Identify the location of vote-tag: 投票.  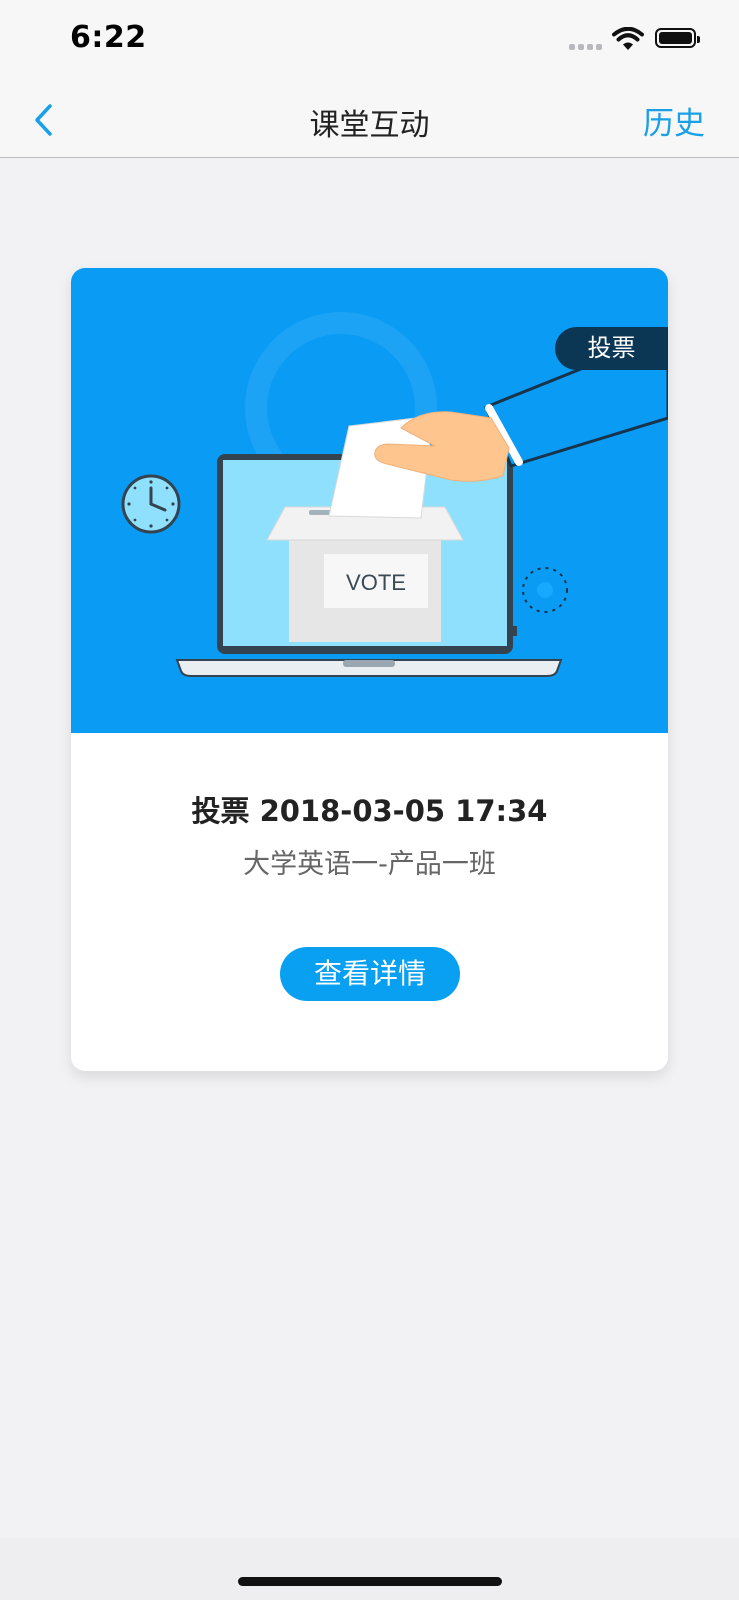
(611, 348).